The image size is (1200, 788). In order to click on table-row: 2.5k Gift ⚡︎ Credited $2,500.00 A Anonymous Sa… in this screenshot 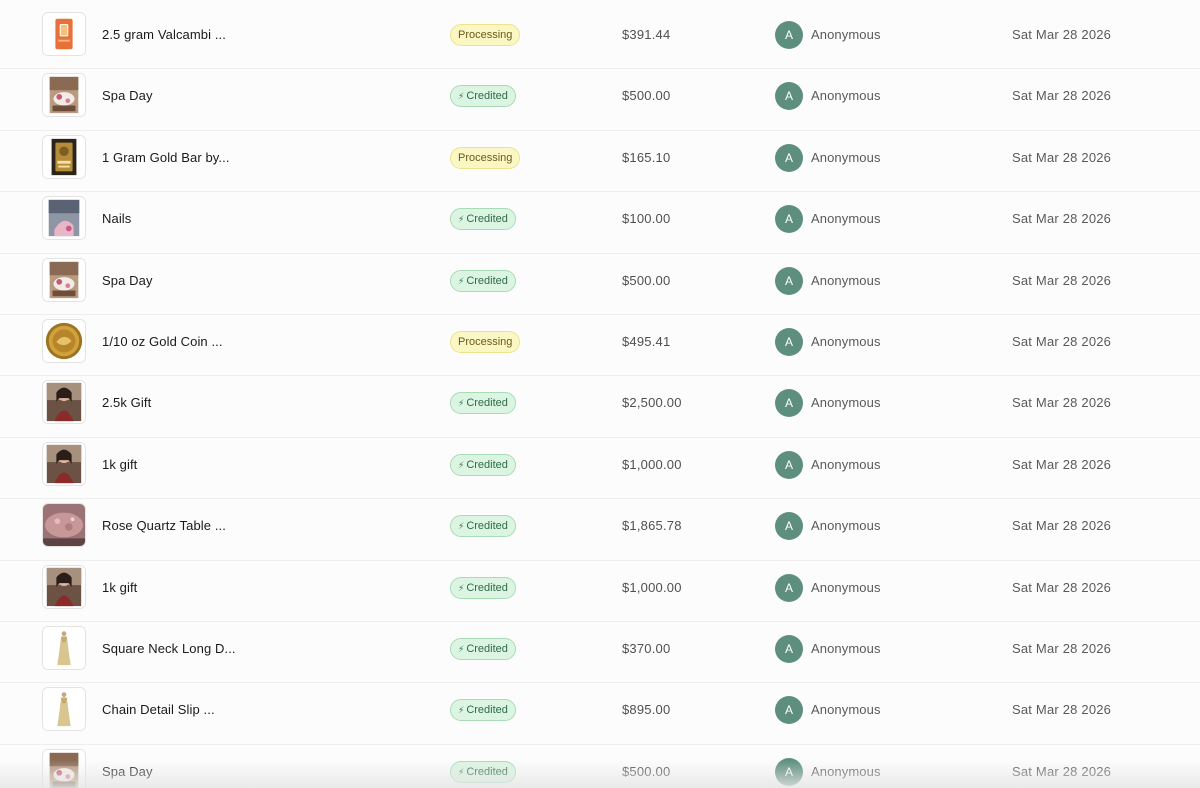, I will do `click(600, 407)`.